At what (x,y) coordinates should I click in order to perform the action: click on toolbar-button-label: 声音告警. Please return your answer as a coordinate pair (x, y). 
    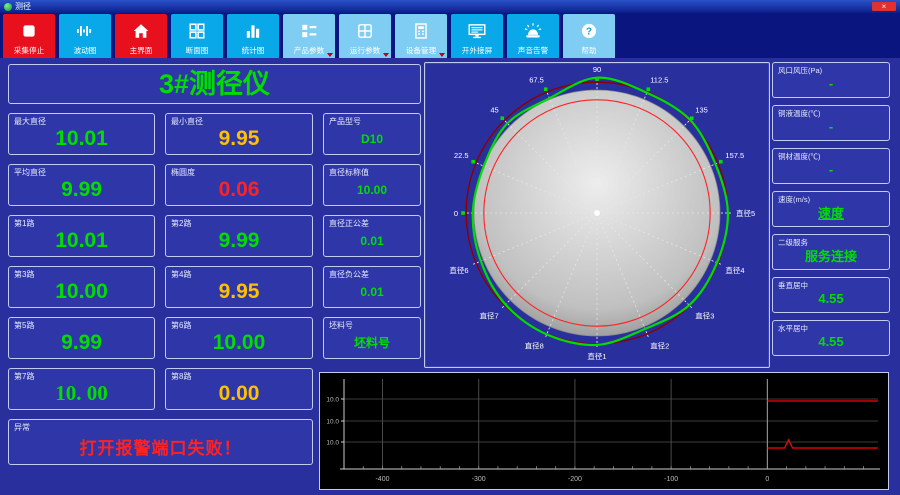
    Looking at the image, I should click on (533, 50).